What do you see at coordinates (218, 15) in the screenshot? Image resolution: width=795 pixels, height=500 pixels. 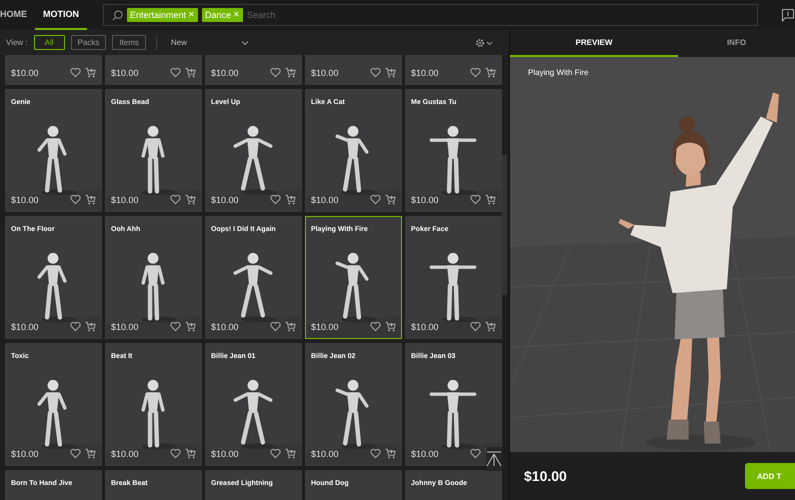 I see `tag-label: Dance` at bounding box center [218, 15].